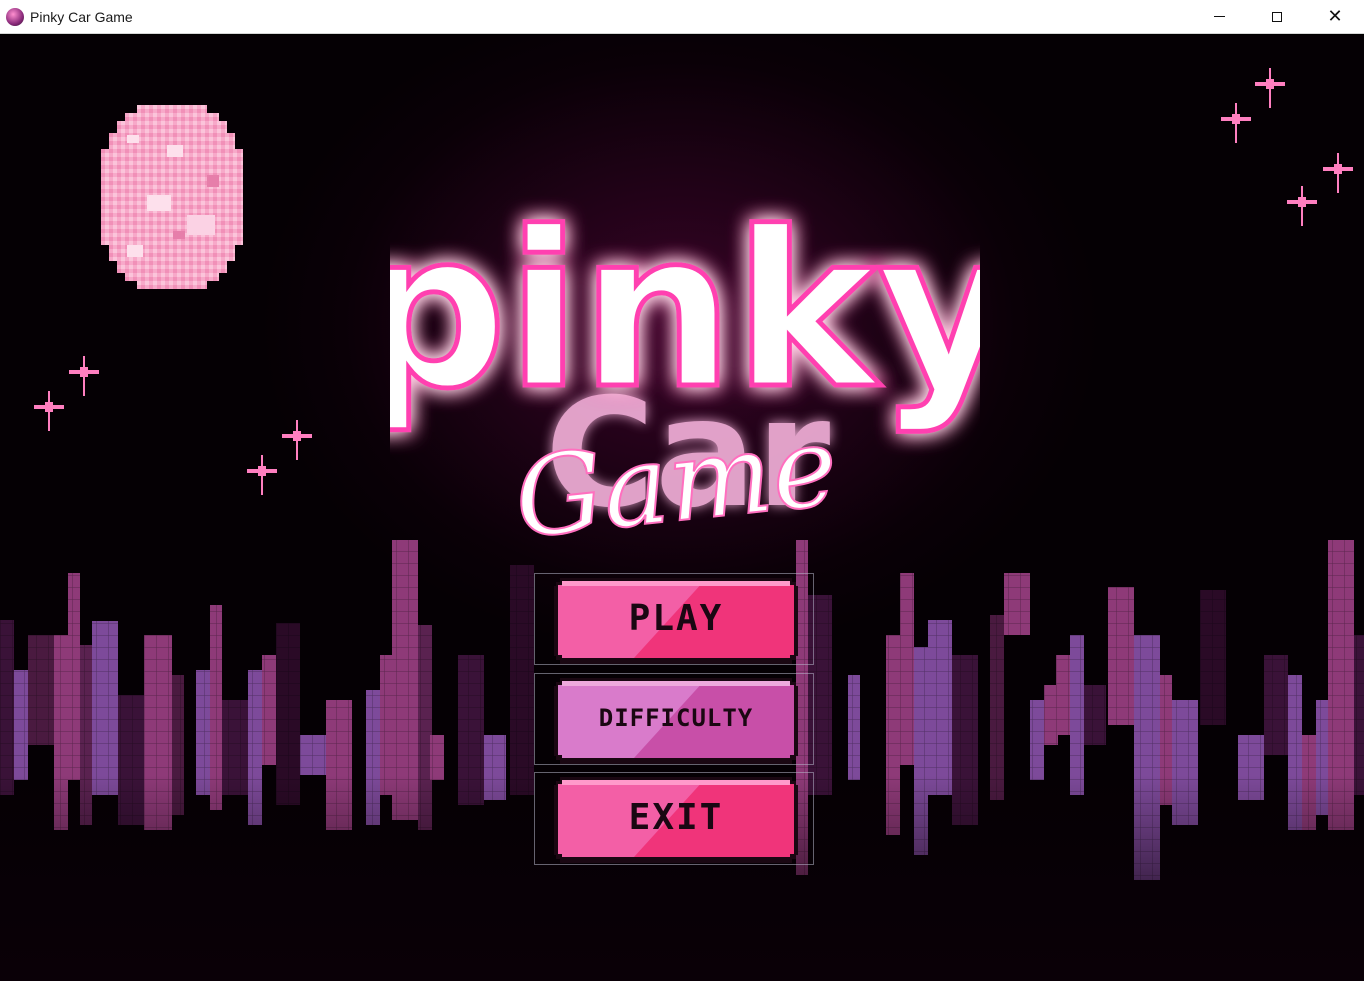 This screenshot has height=981, width=1364. I want to click on exit-button: EXIT, so click(676, 820).